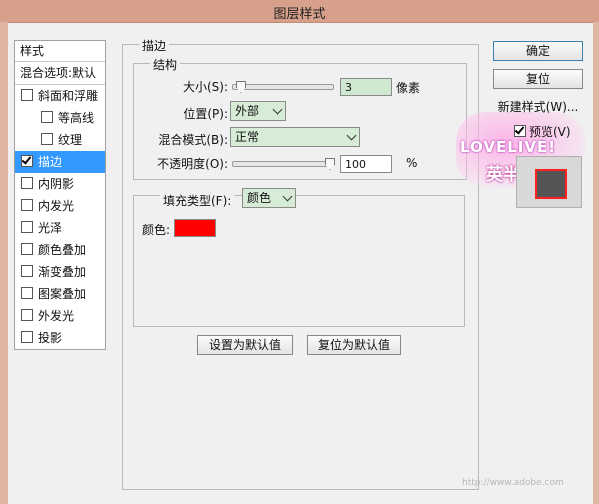 Image resolution: width=599 pixels, height=504 pixels. I want to click on blend-mode-dropdown: 正常, so click(295, 137).